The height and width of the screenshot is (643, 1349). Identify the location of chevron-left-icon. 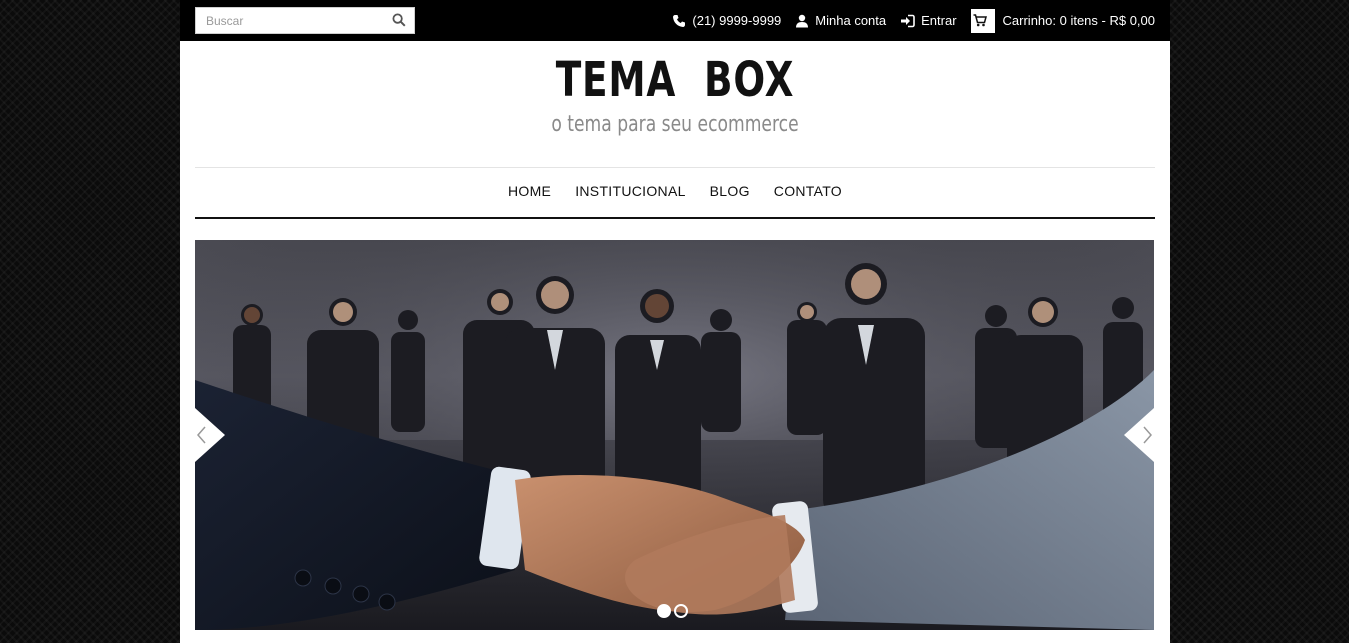
(210, 435).